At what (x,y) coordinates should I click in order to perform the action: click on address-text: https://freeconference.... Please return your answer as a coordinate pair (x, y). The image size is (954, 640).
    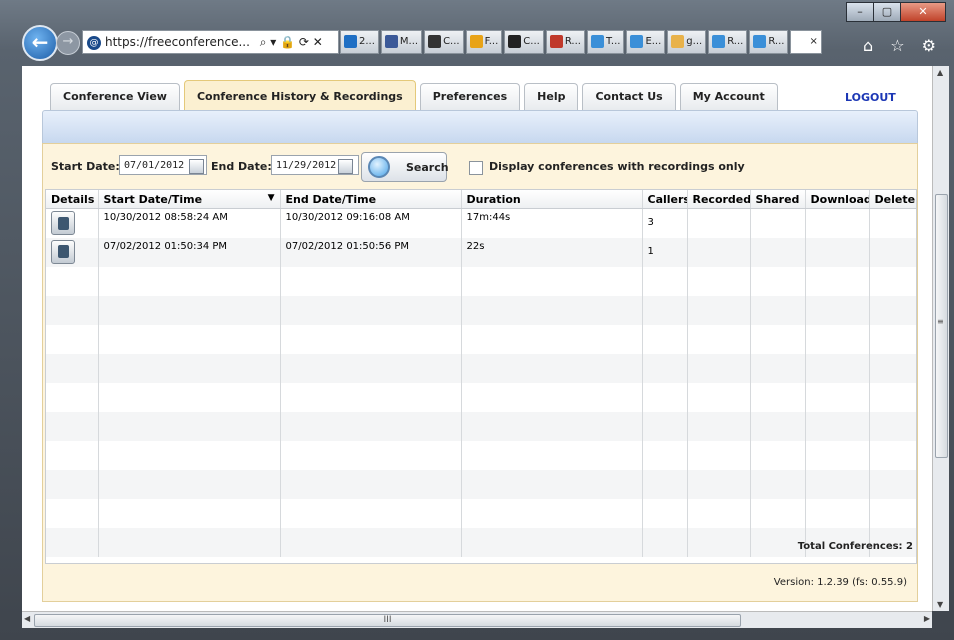
    Looking at the image, I should click on (177, 42).